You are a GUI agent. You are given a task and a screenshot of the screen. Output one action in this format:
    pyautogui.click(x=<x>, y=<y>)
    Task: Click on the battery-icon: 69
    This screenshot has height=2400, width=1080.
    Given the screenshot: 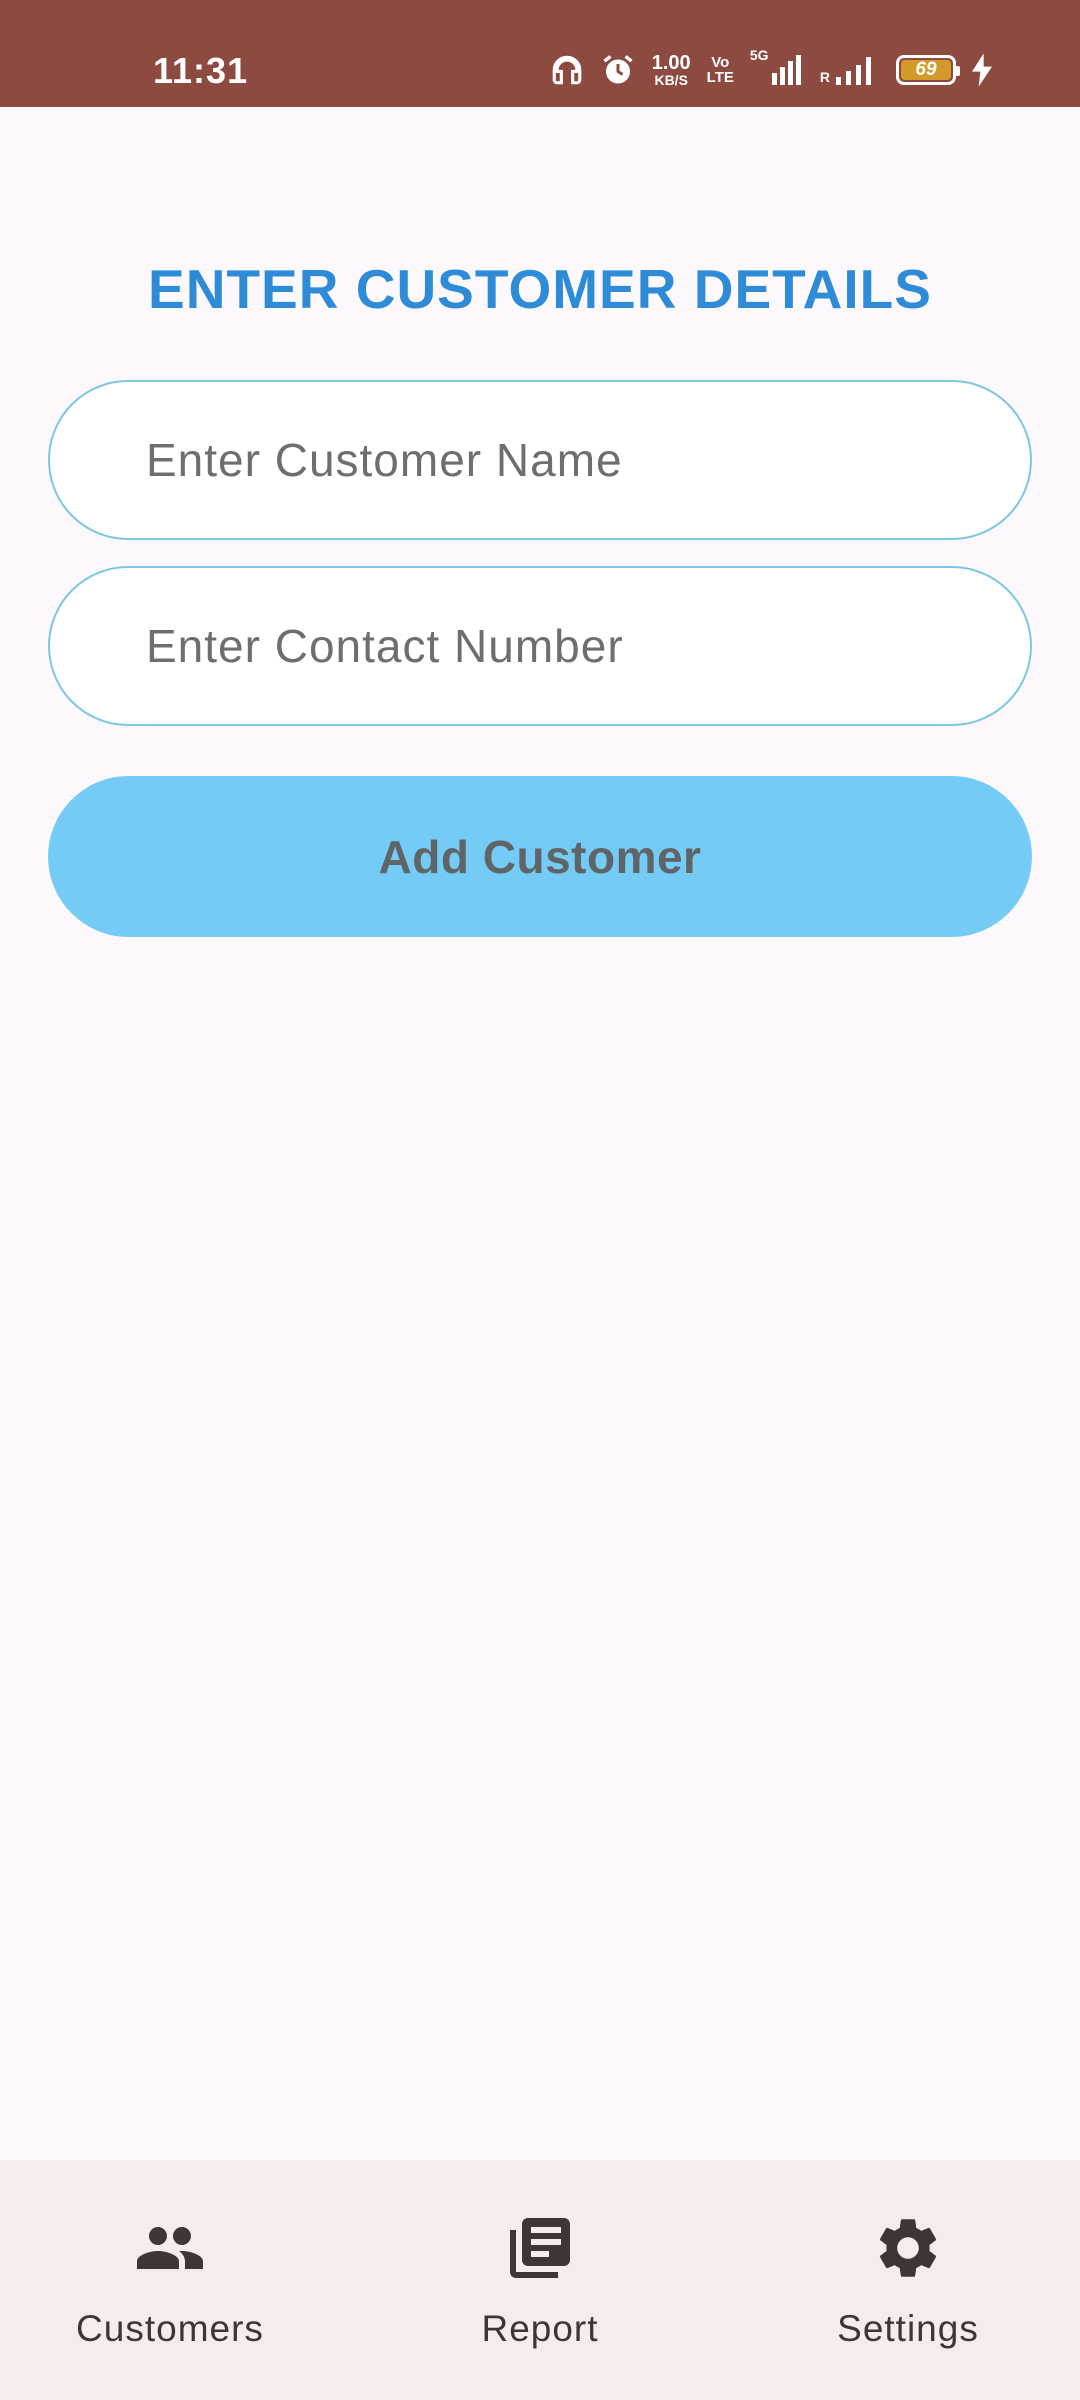 What is the action you would take?
    pyautogui.click(x=928, y=70)
    